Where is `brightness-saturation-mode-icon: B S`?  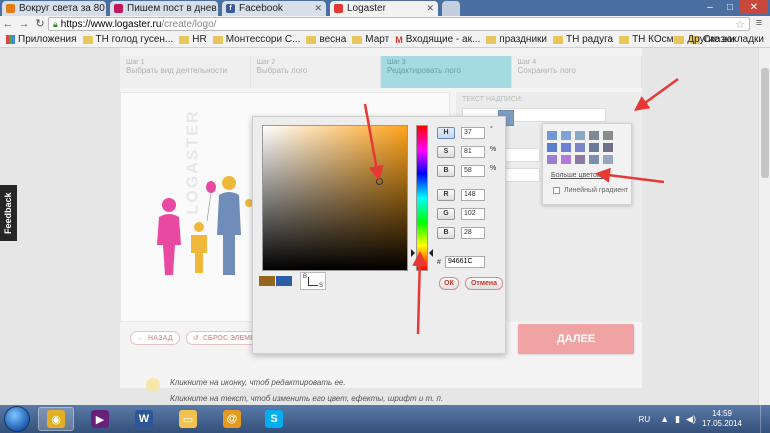 brightness-saturation-mode-icon: B S is located at coordinates (313, 281).